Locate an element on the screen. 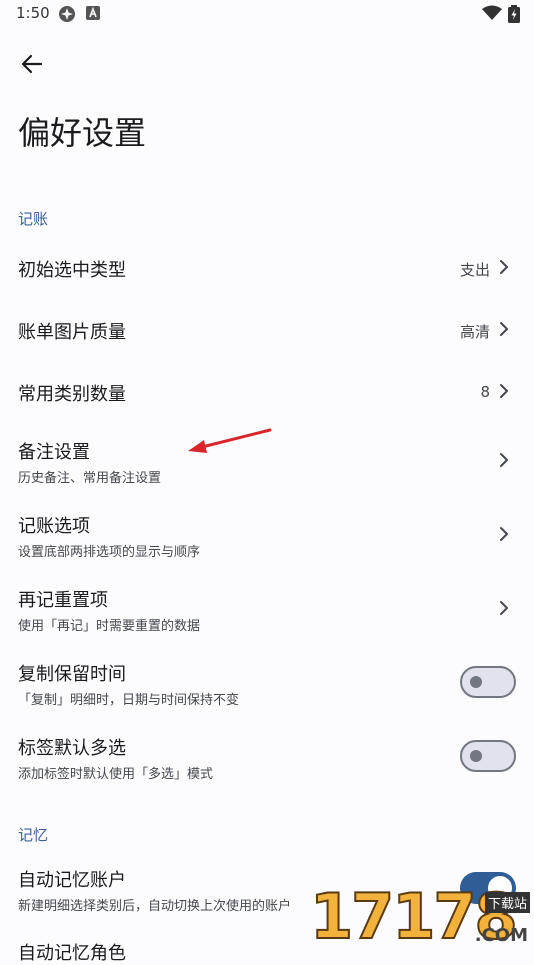 Image resolution: width=534 pixels, height=965 pixels. arrow-back-icon is located at coordinates (32, 64).